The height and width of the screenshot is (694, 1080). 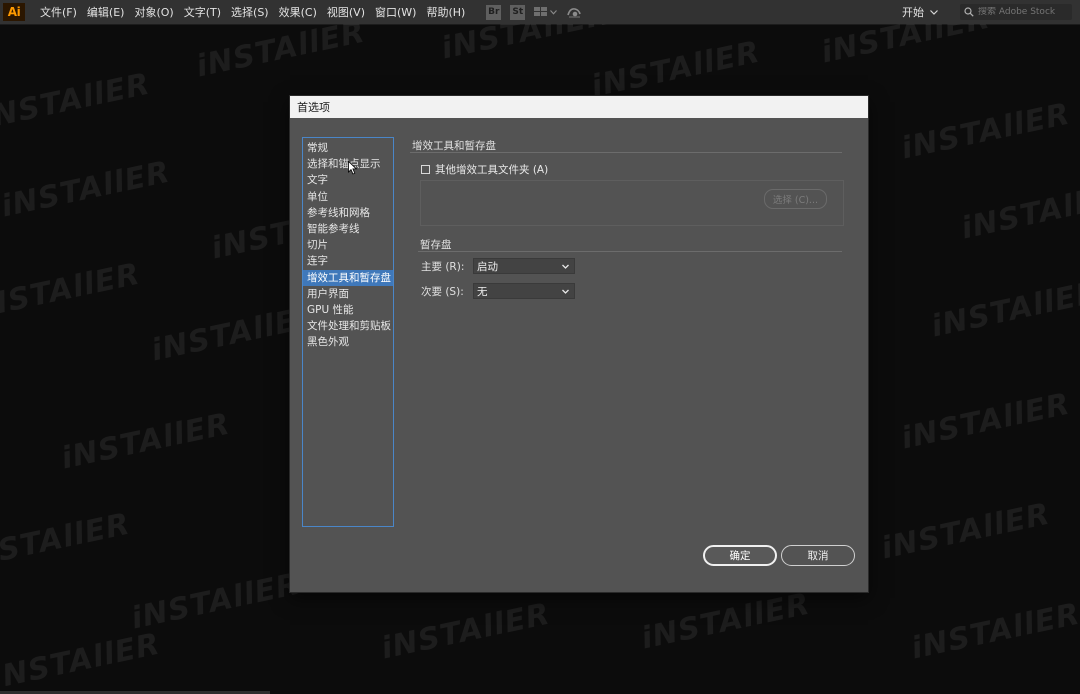 What do you see at coordinates (818, 555) in the screenshot?
I see `cancel-button: 取消` at bounding box center [818, 555].